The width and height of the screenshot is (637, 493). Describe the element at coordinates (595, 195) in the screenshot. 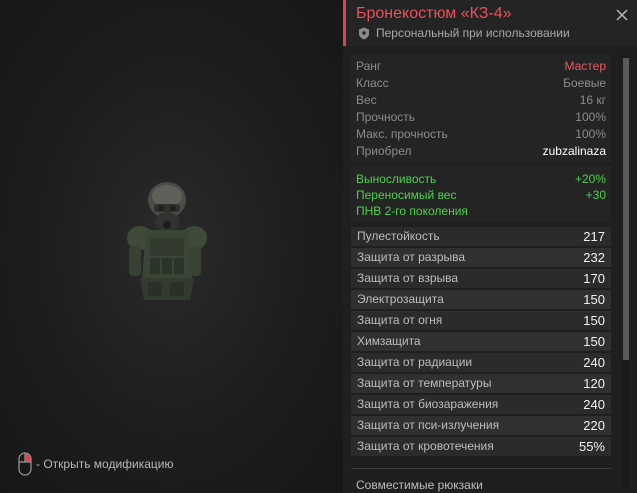

I see `bonus-value: +30` at that location.